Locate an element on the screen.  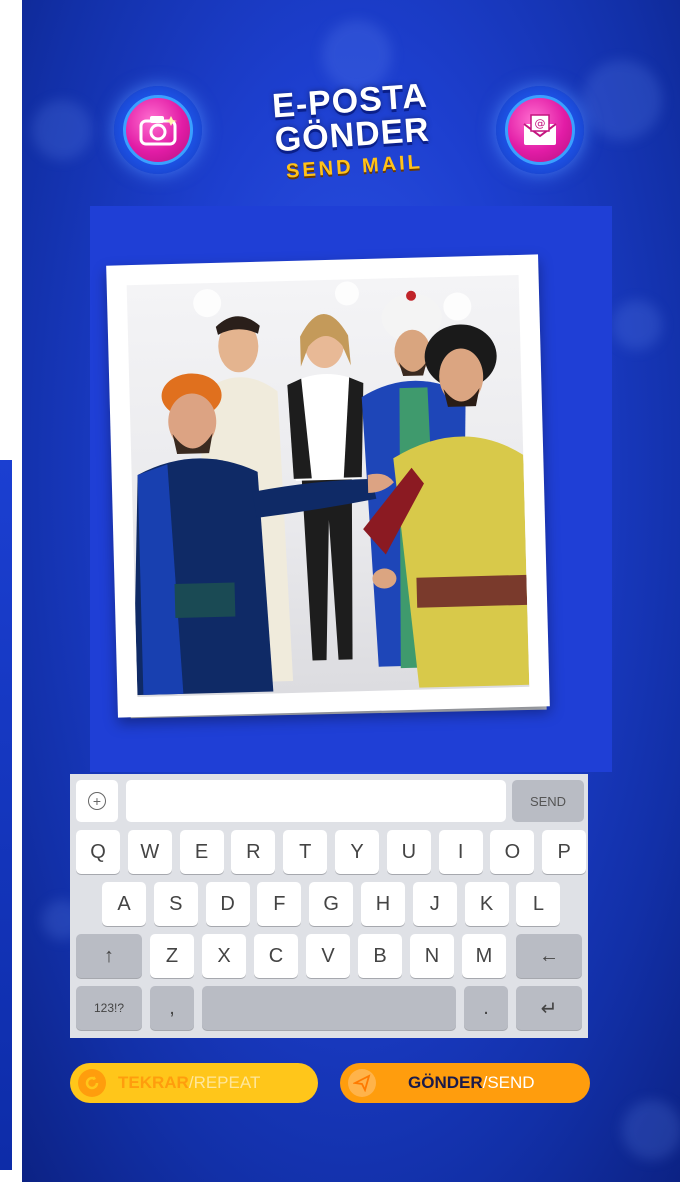
side-panel-edge is located at coordinates (6, 815).